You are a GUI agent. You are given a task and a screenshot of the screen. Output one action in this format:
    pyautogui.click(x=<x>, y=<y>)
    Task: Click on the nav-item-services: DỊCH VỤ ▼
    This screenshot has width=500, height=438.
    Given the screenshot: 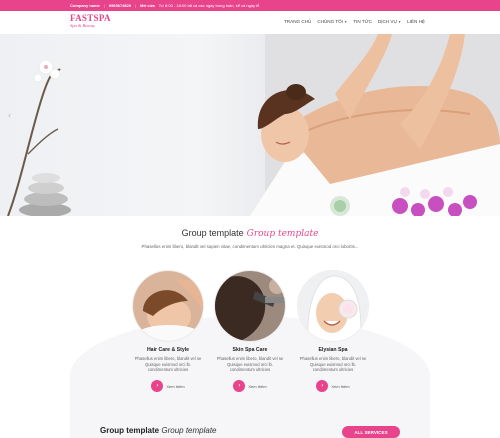 What is the action you would take?
    pyautogui.click(x=389, y=21)
    